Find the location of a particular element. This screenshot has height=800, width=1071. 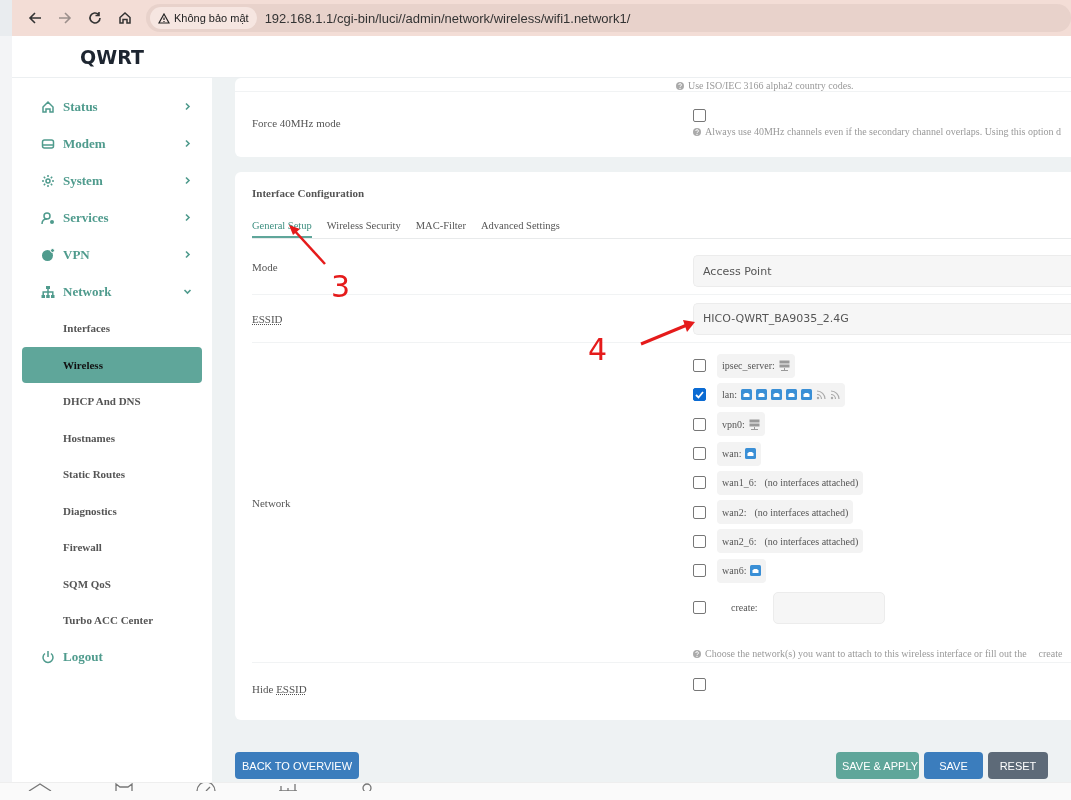

field-label: ESSID is located at coordinates (267, 318).